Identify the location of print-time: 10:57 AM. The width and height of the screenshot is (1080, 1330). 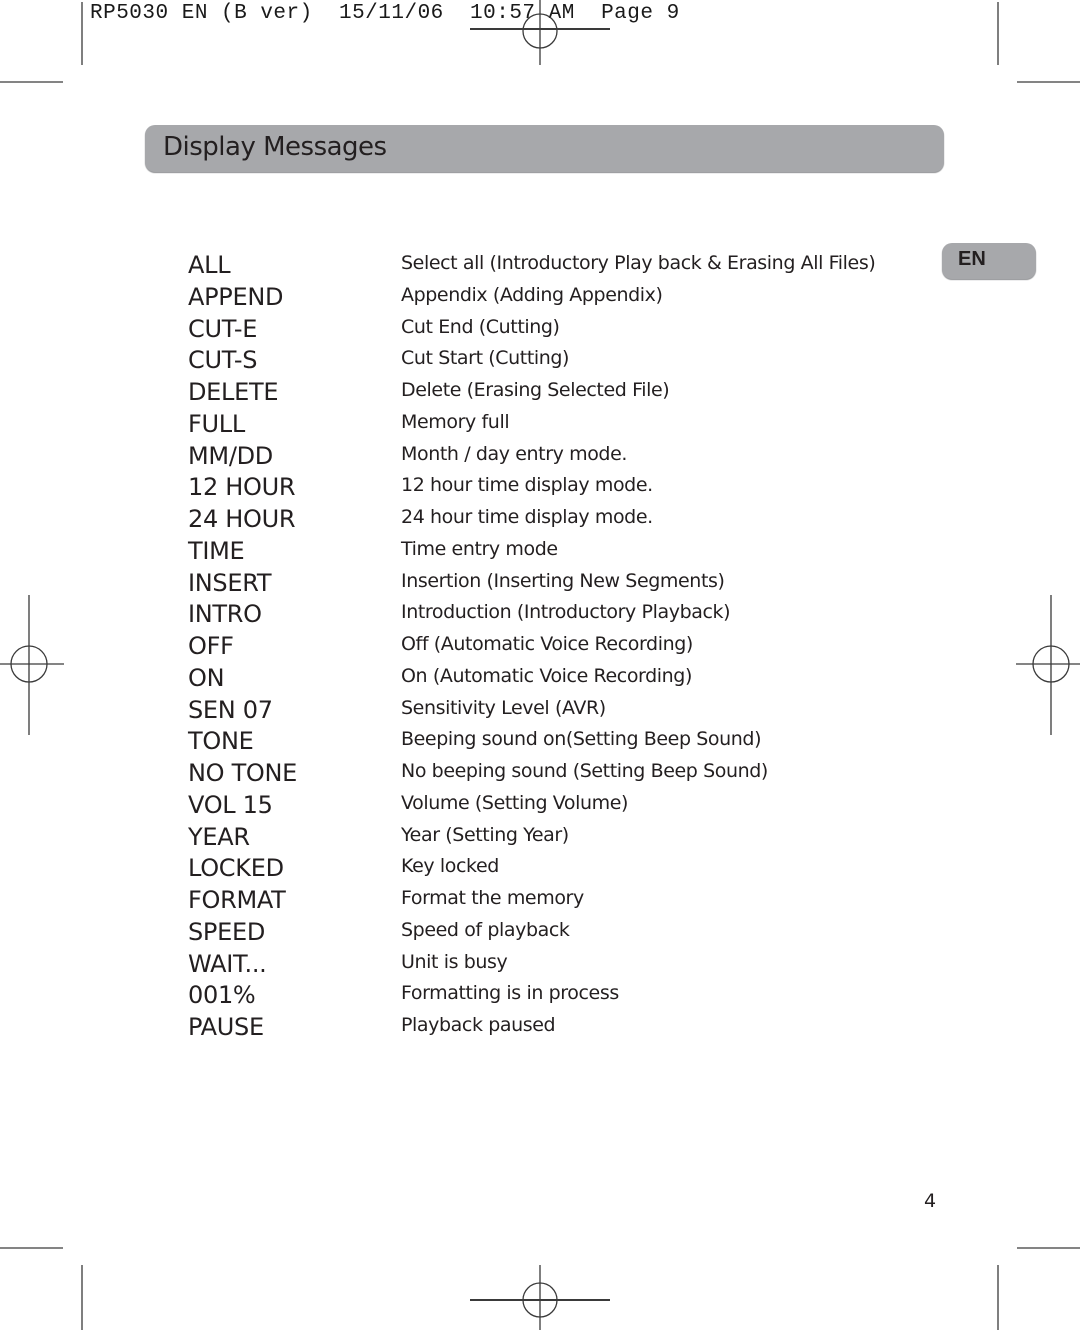
(522, 13).